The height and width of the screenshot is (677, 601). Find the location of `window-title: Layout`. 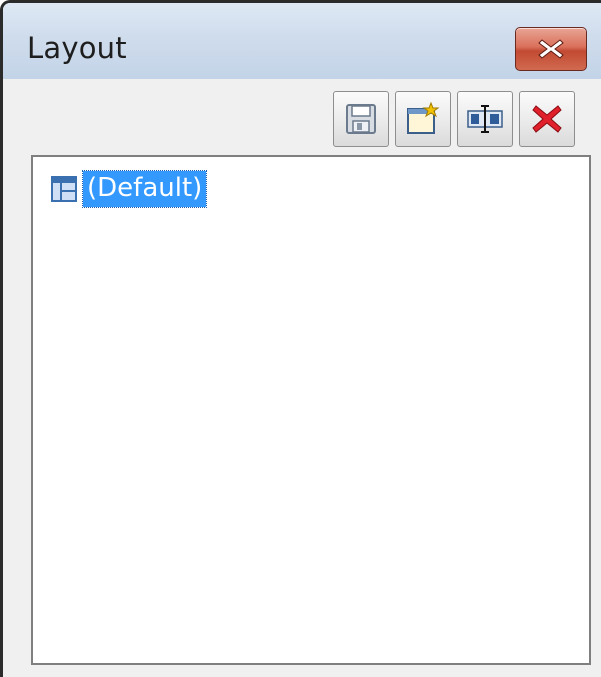

window-title: Layout is located at coordinates (77, 48).